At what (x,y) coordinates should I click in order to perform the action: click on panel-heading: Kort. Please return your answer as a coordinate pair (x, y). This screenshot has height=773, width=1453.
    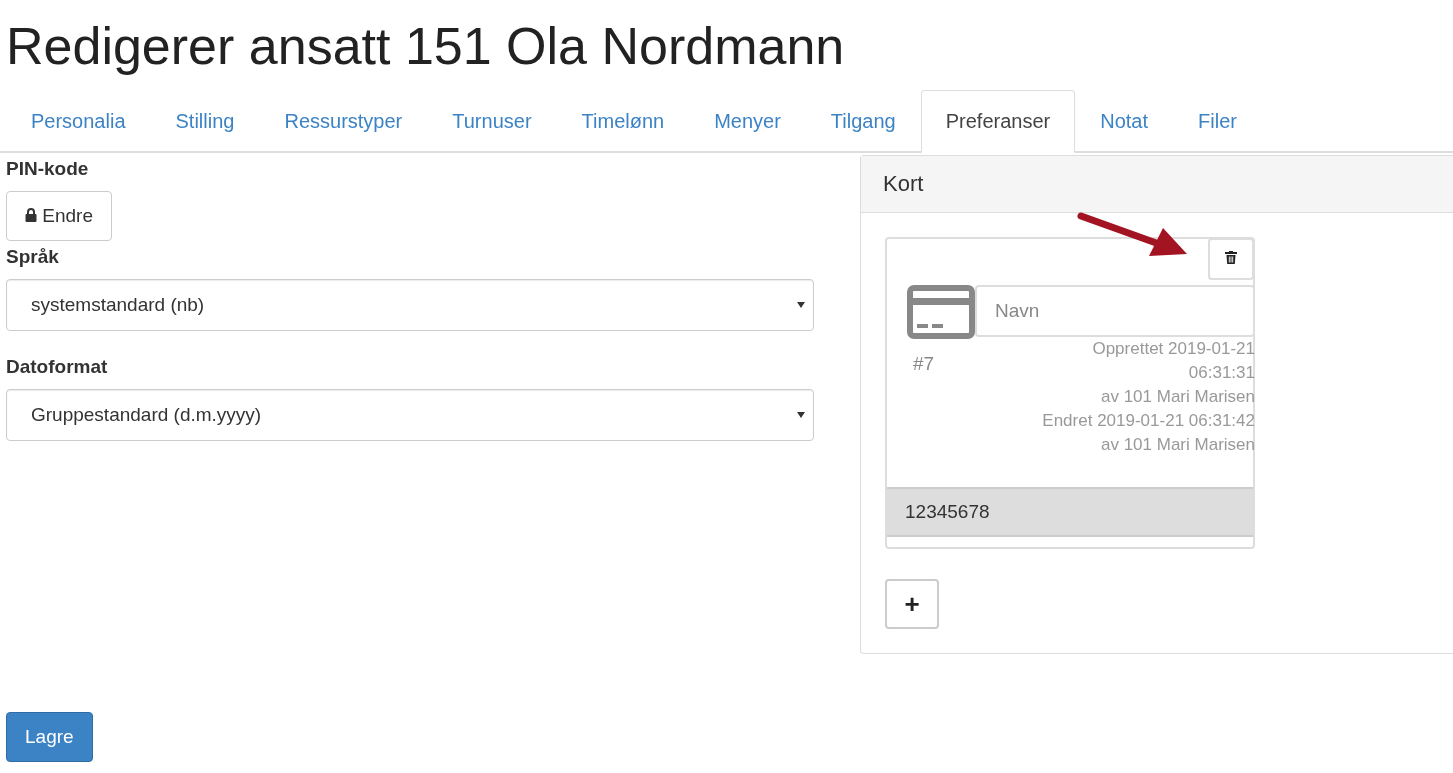
    Looking at the image, I should click on (1157, 184).